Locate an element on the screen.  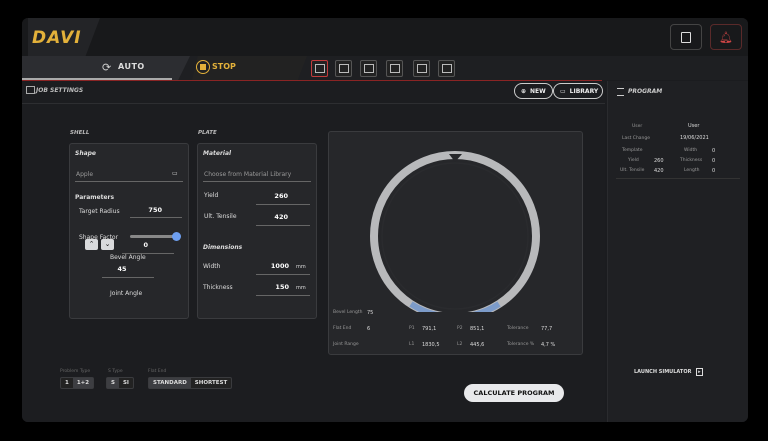
settings-icon is located at coordinates (320, 68).